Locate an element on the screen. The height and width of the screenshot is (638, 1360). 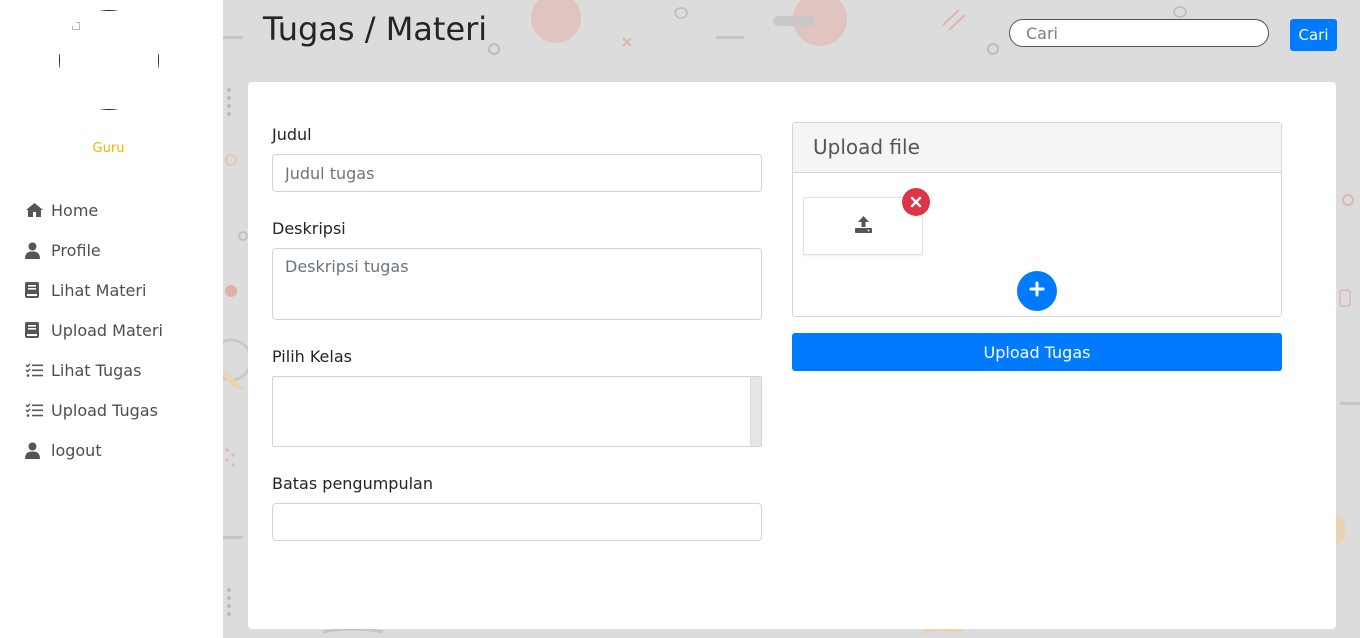
kelas-select is located at coordinates (517, 411).